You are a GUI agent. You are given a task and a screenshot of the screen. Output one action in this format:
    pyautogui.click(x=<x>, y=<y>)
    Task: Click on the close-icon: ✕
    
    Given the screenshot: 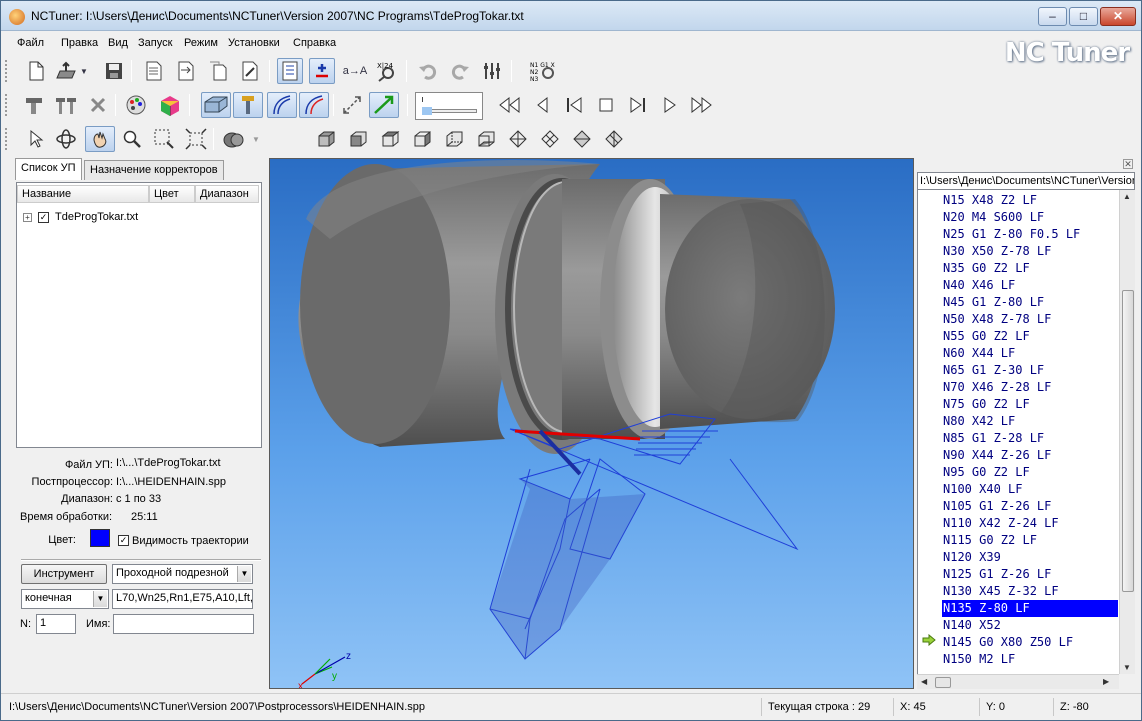 What is the action you would take?
    pyautogui.click(x=1128, y=164)
    